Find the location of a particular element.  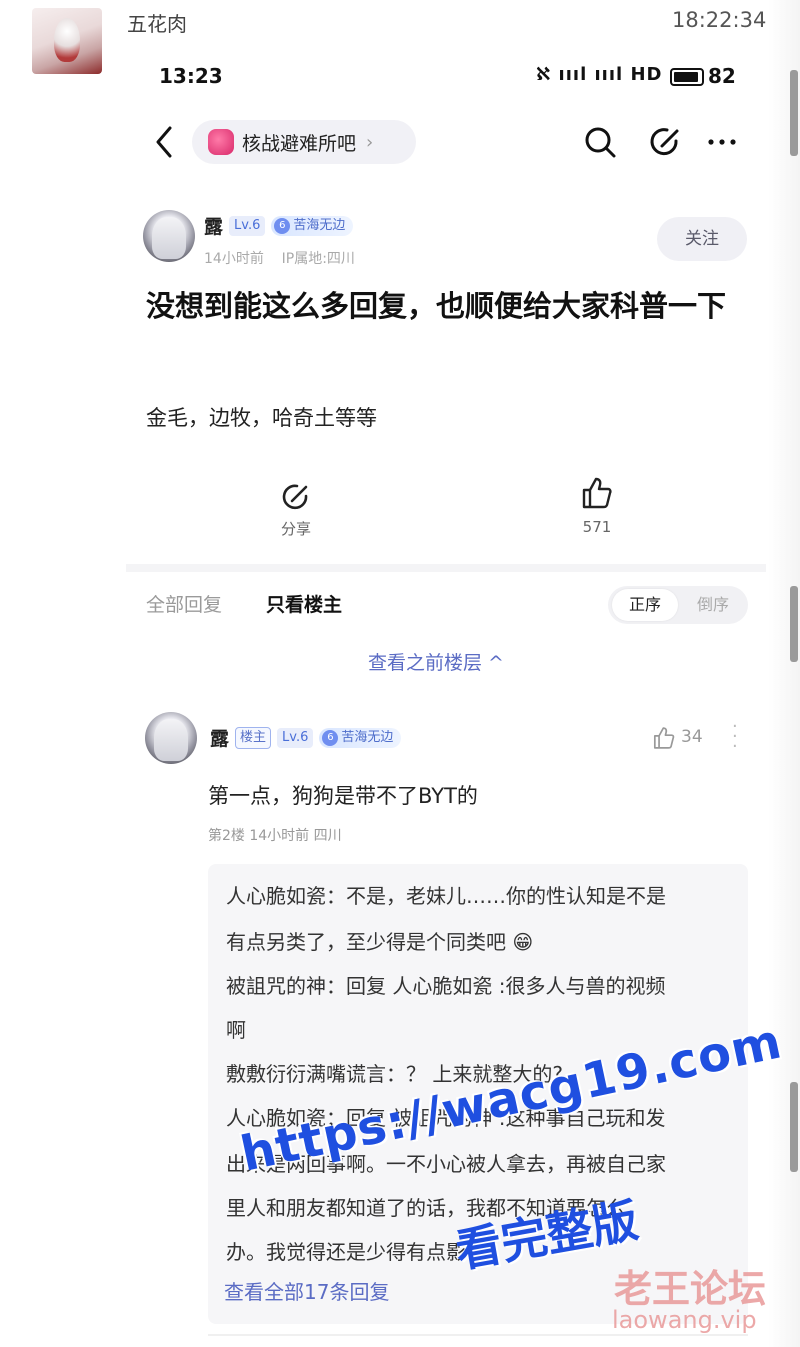

reply-meta: 第2楼 14小时前 四川 is located at coordinates (275, 836).